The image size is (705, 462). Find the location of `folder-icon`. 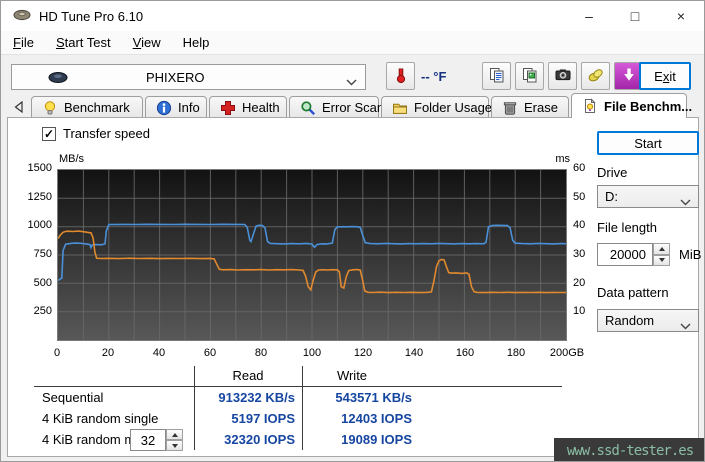

folder-icon is located at coordinates (400, 108).